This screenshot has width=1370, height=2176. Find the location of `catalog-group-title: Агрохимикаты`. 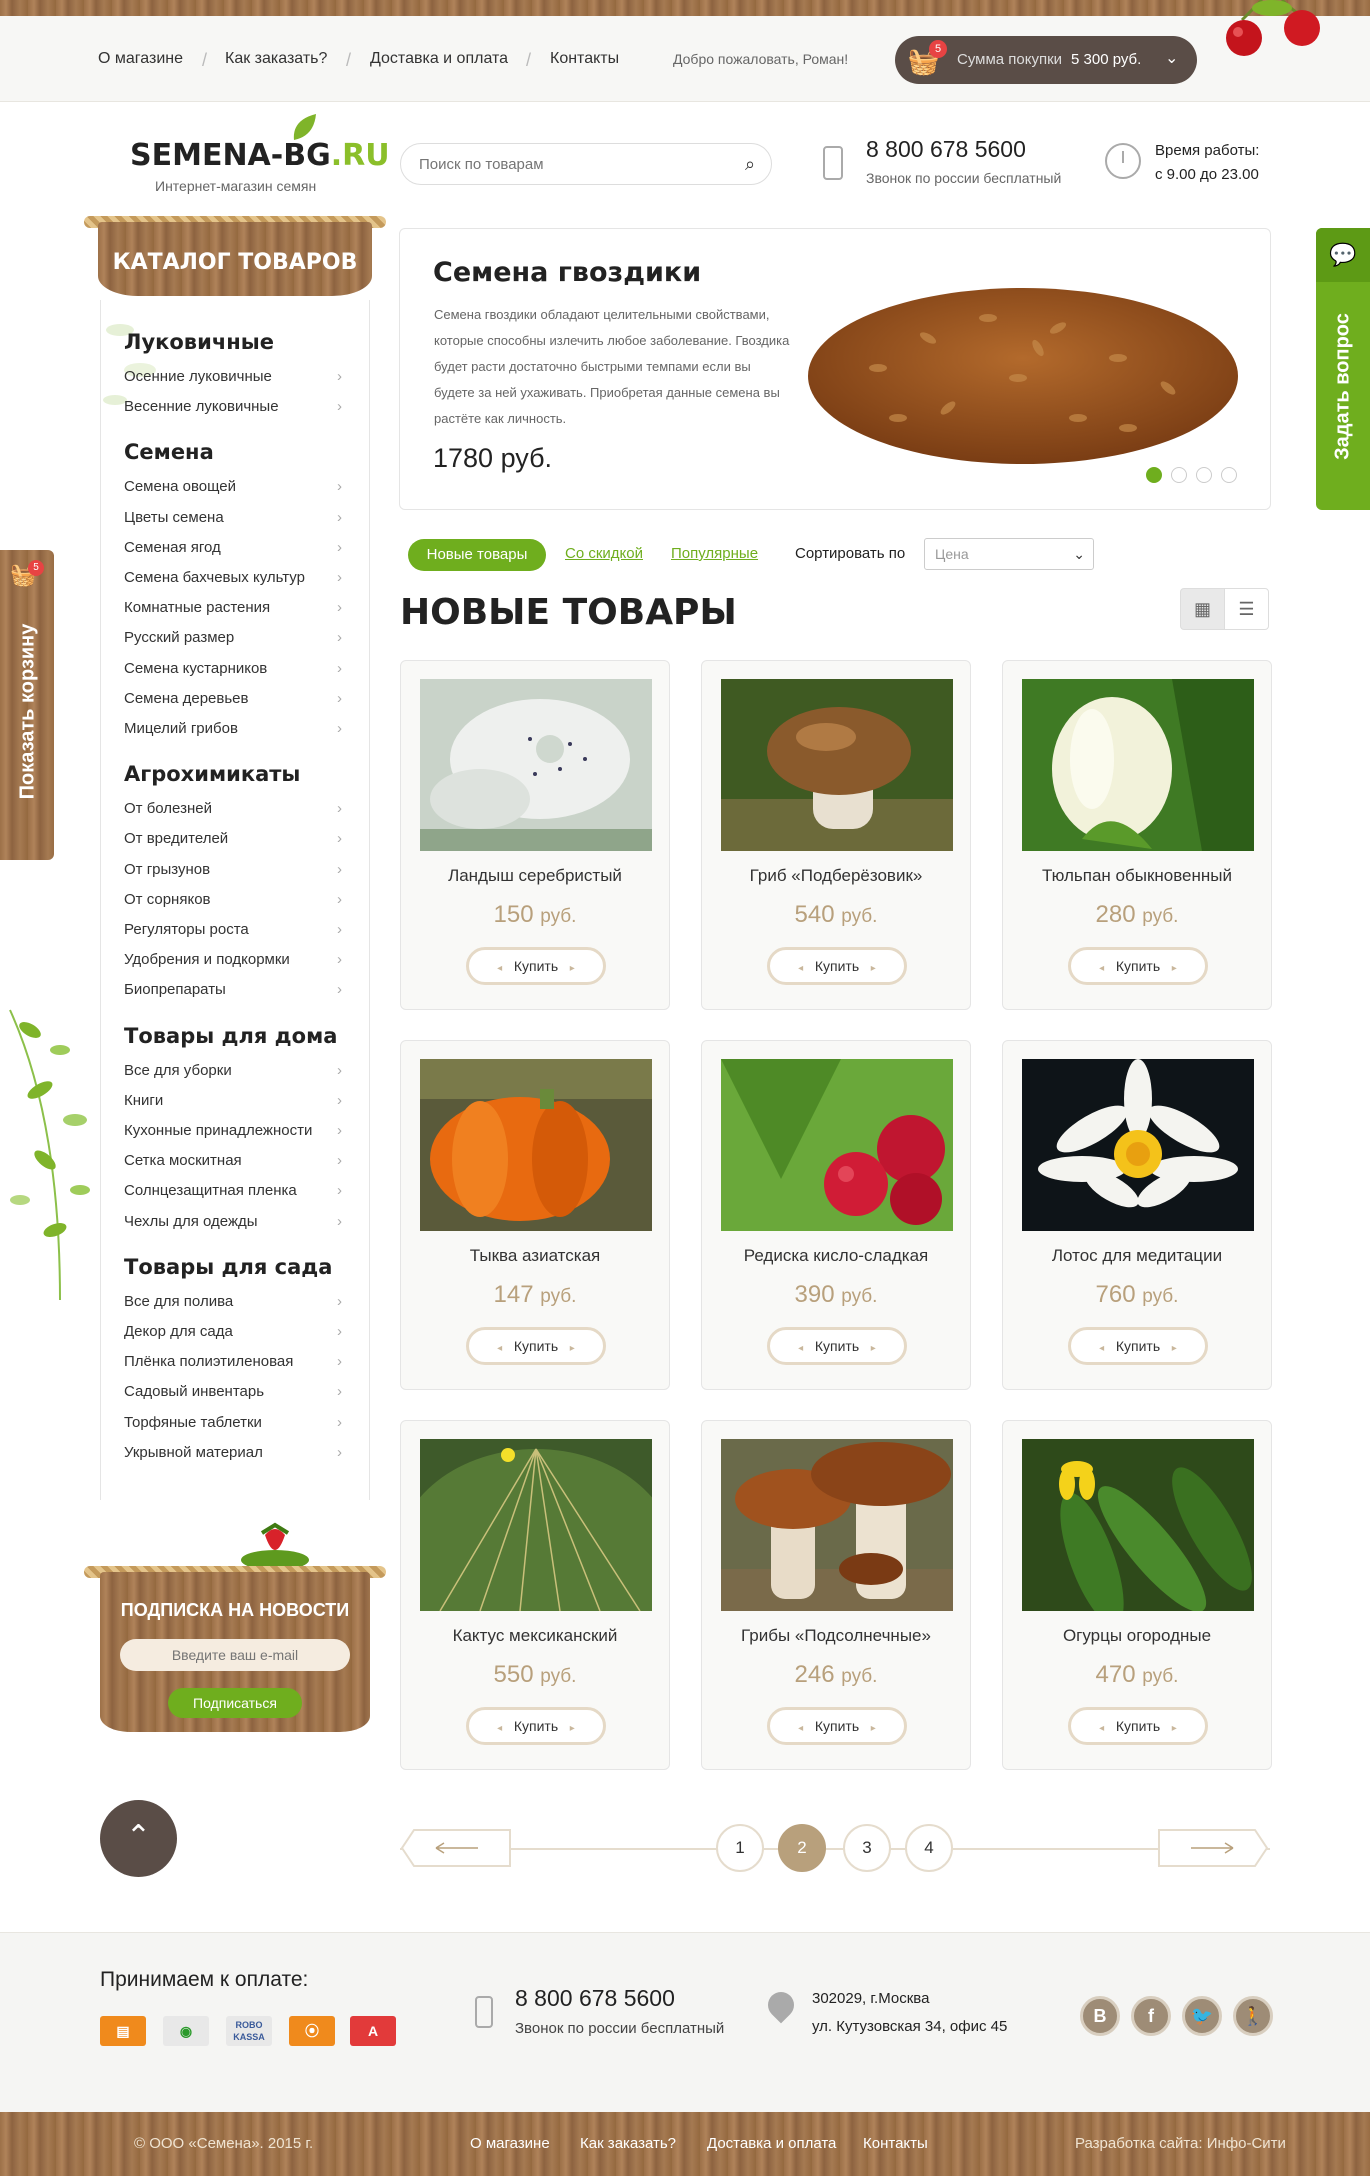

catalog-group-title: Агрохимикаты is located at coordinates (212, 774).